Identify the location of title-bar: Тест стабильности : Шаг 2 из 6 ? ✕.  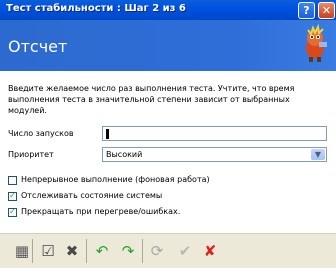
(168, 10).